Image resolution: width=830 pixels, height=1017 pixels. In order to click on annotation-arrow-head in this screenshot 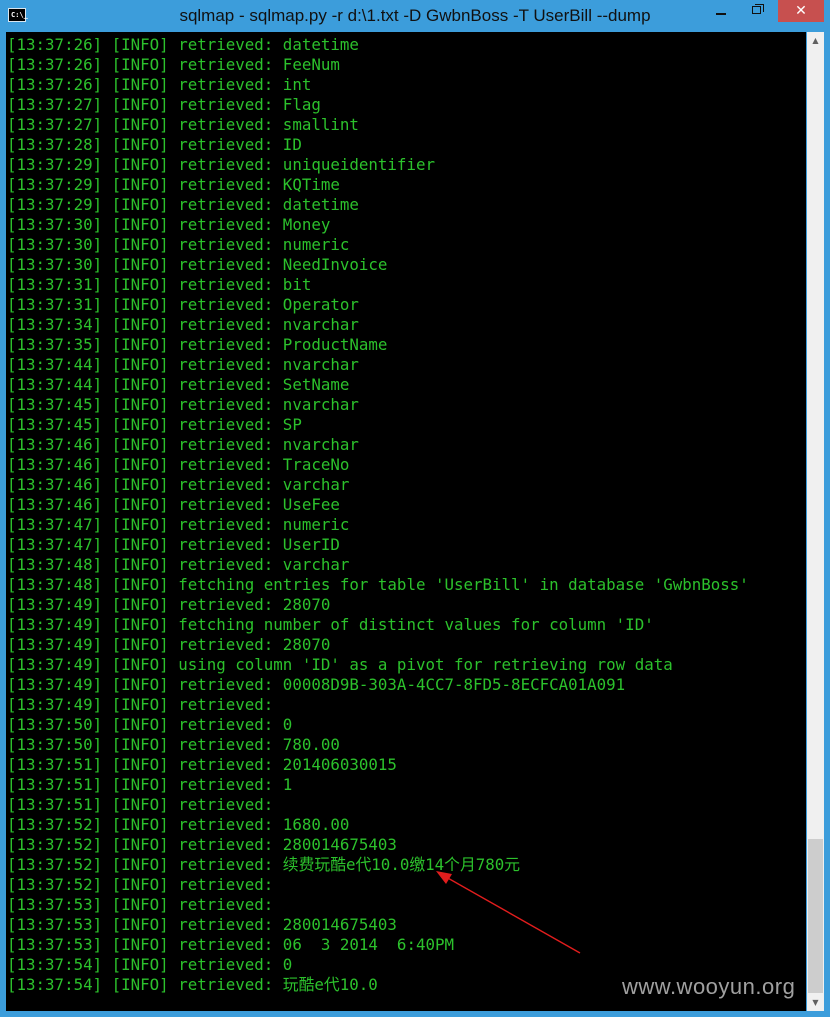, I will do `click(444, 877)`.